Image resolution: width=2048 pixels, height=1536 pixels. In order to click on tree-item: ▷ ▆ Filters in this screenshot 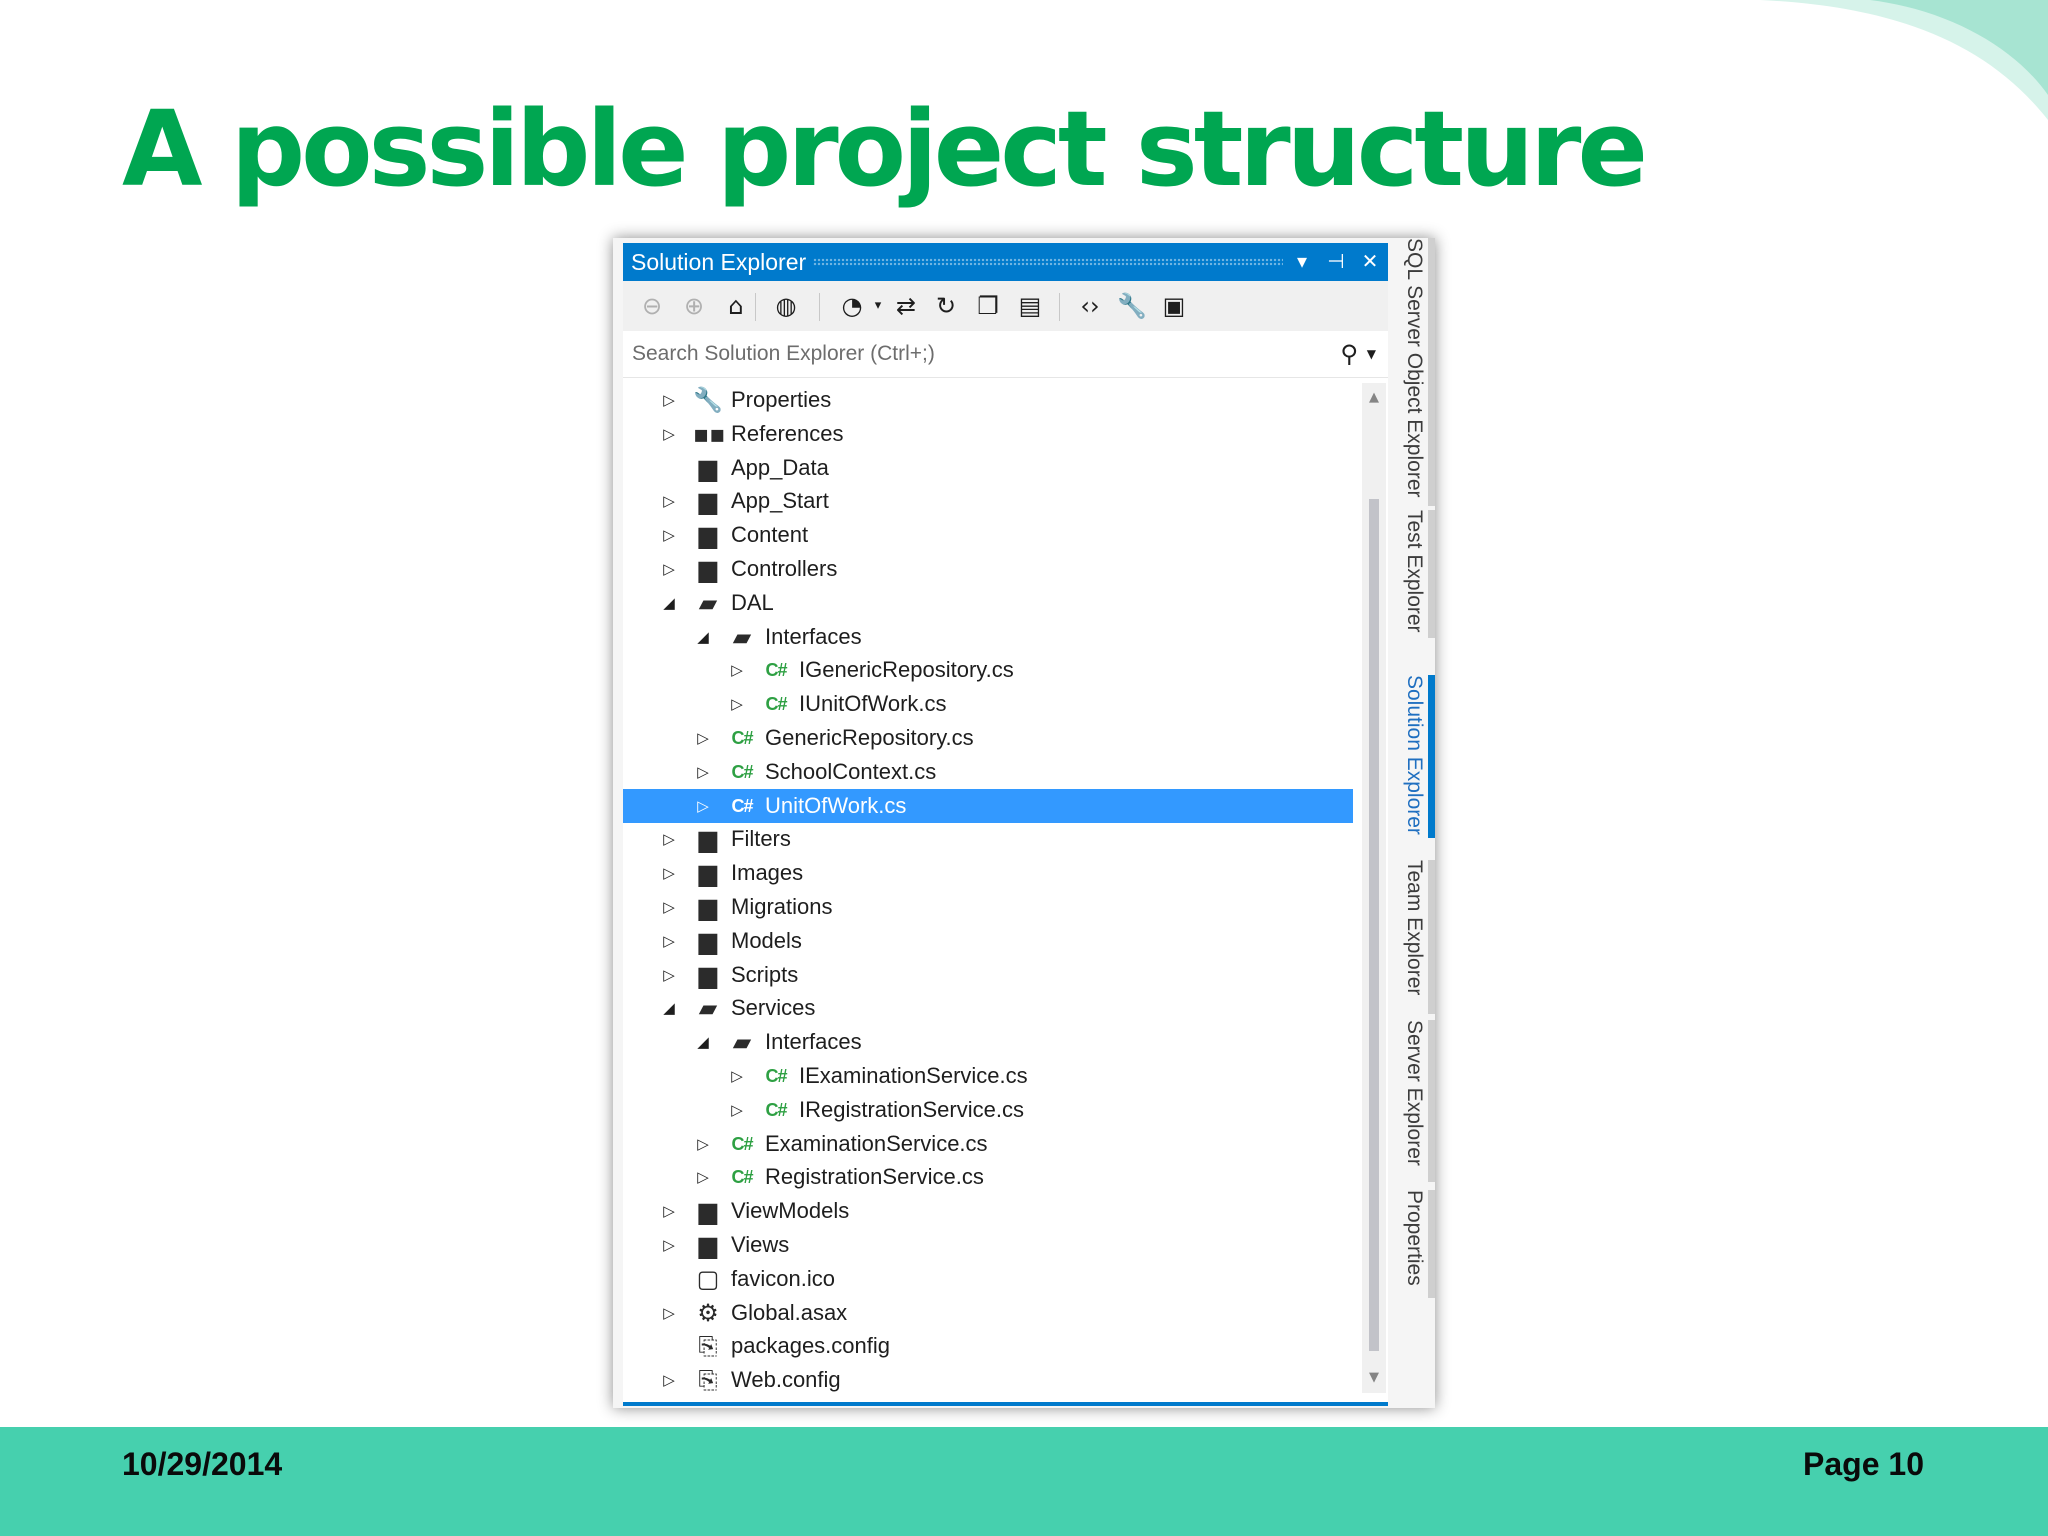, I will do `click(988, 839)`.